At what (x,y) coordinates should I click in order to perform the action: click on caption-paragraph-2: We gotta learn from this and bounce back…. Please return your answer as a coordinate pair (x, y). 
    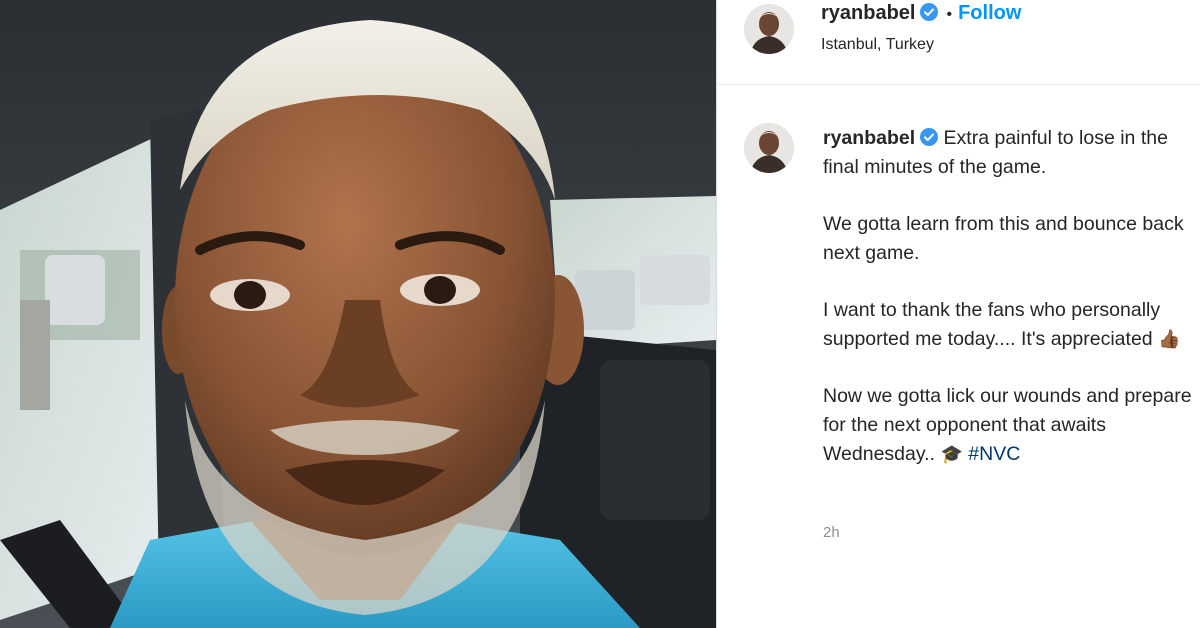
    Looking at the image, I should click on (1003, 238).